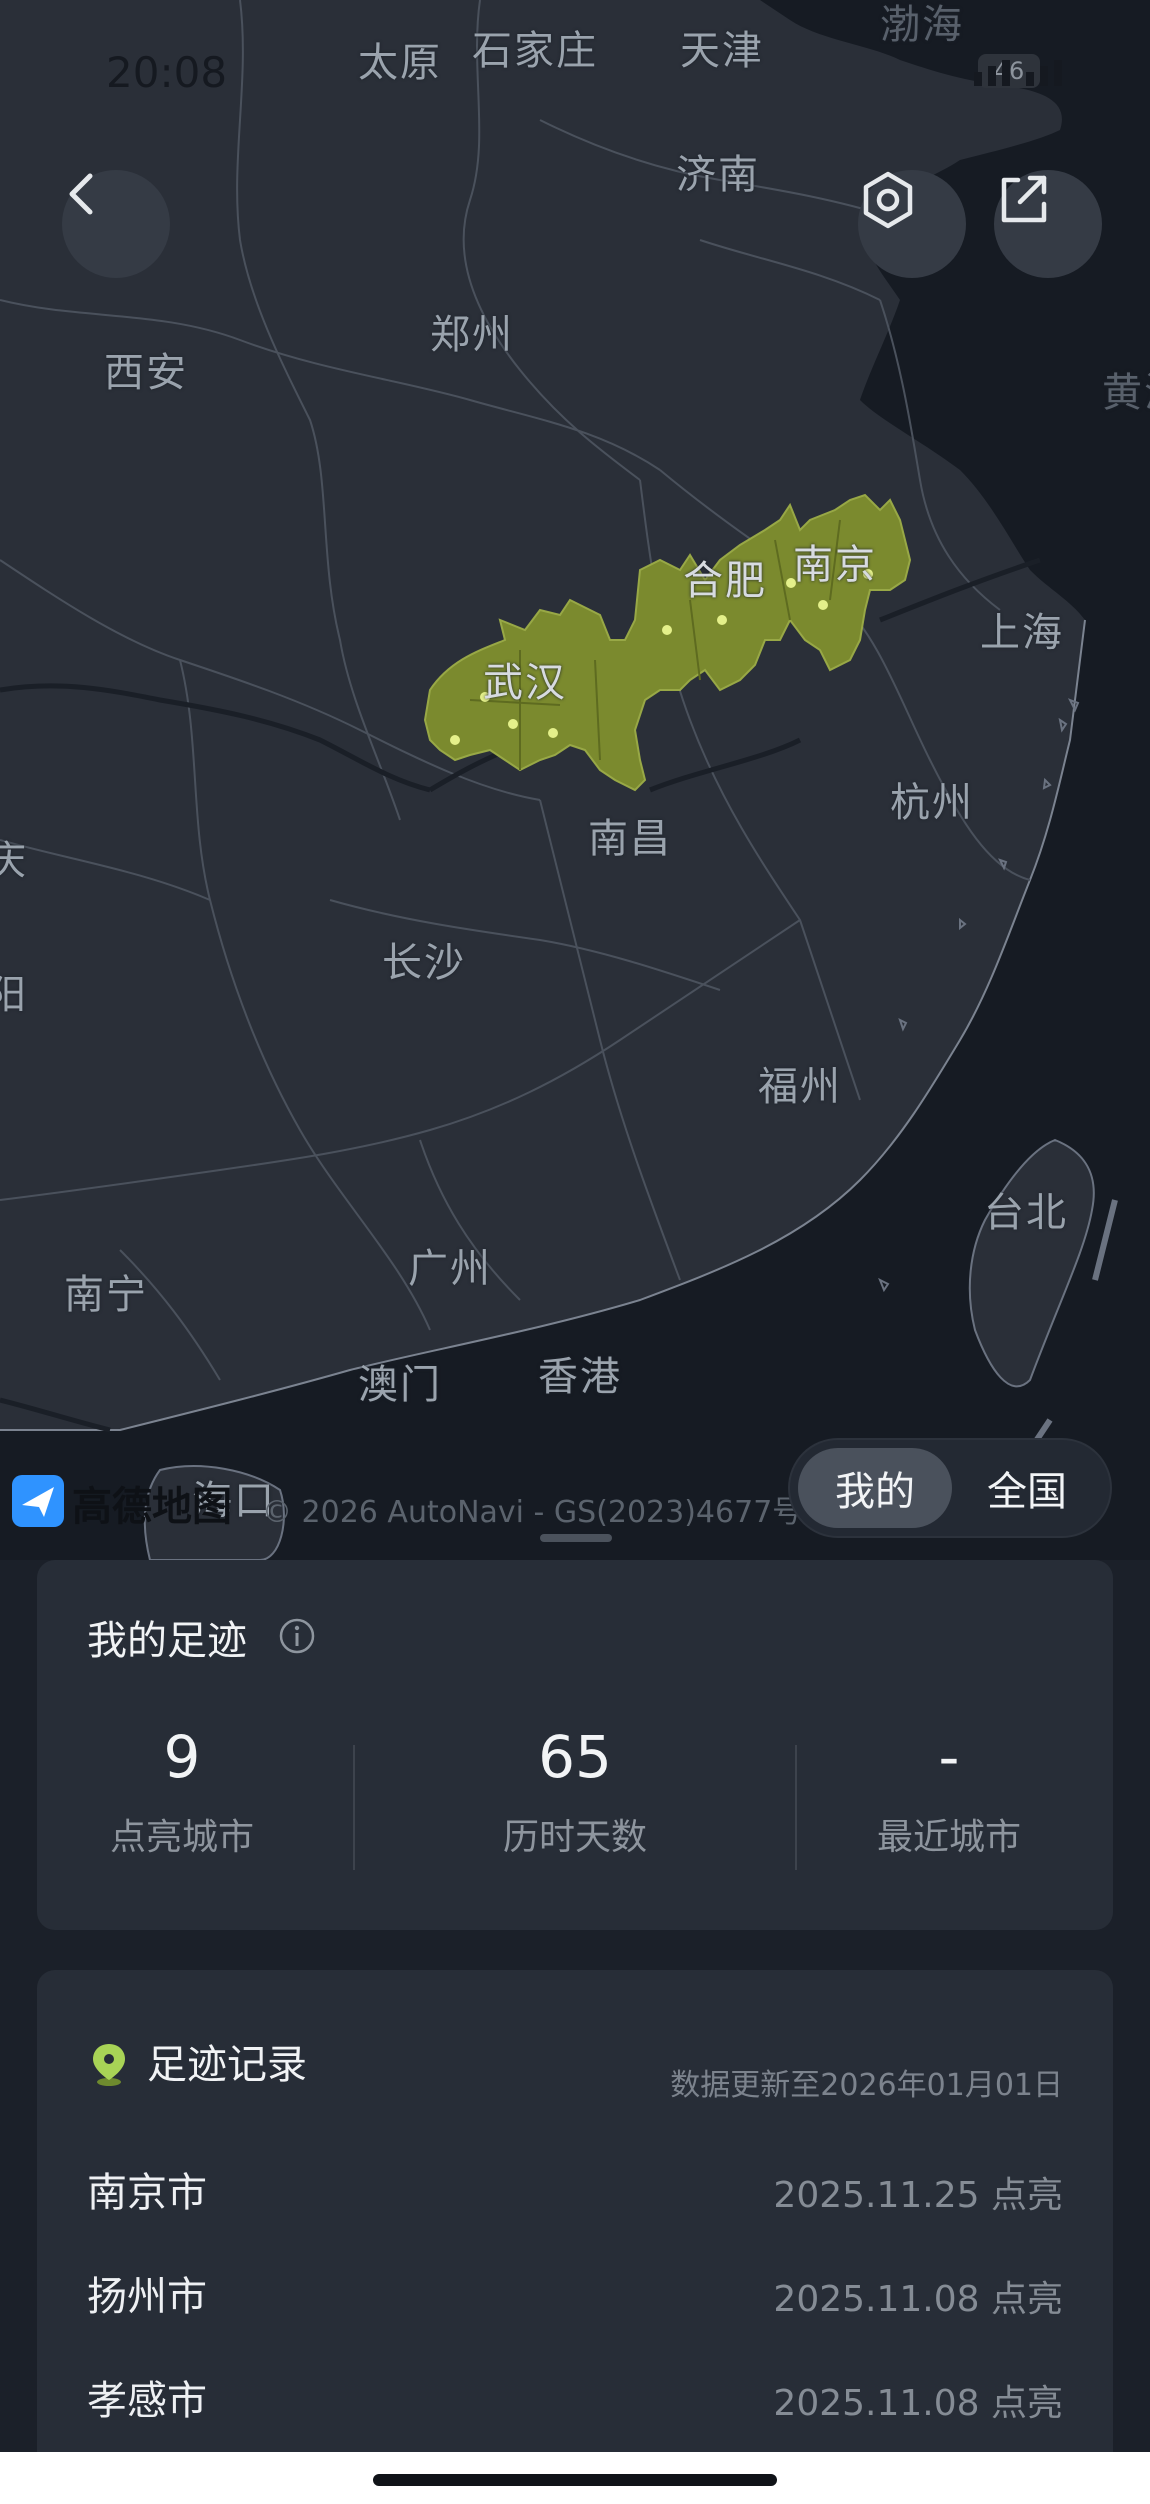 This screenshot has width=1150, height=2504. I want to click on map-label-edge-left-2: 阳, so click(14, 995).